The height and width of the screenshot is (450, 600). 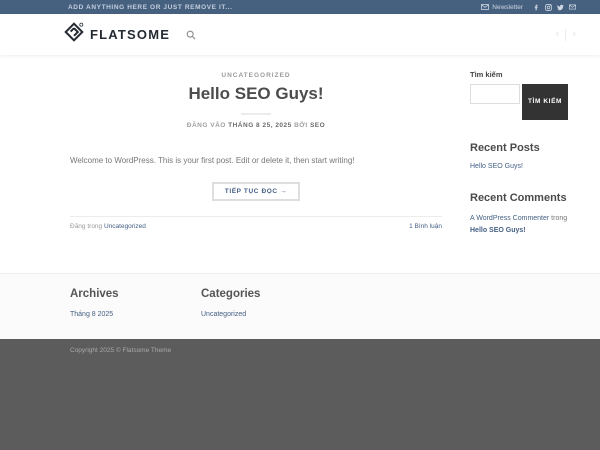 I want to click on read-more-wrap: TIẾP TỤC ĐỌC →, so click(x=256, y=190).